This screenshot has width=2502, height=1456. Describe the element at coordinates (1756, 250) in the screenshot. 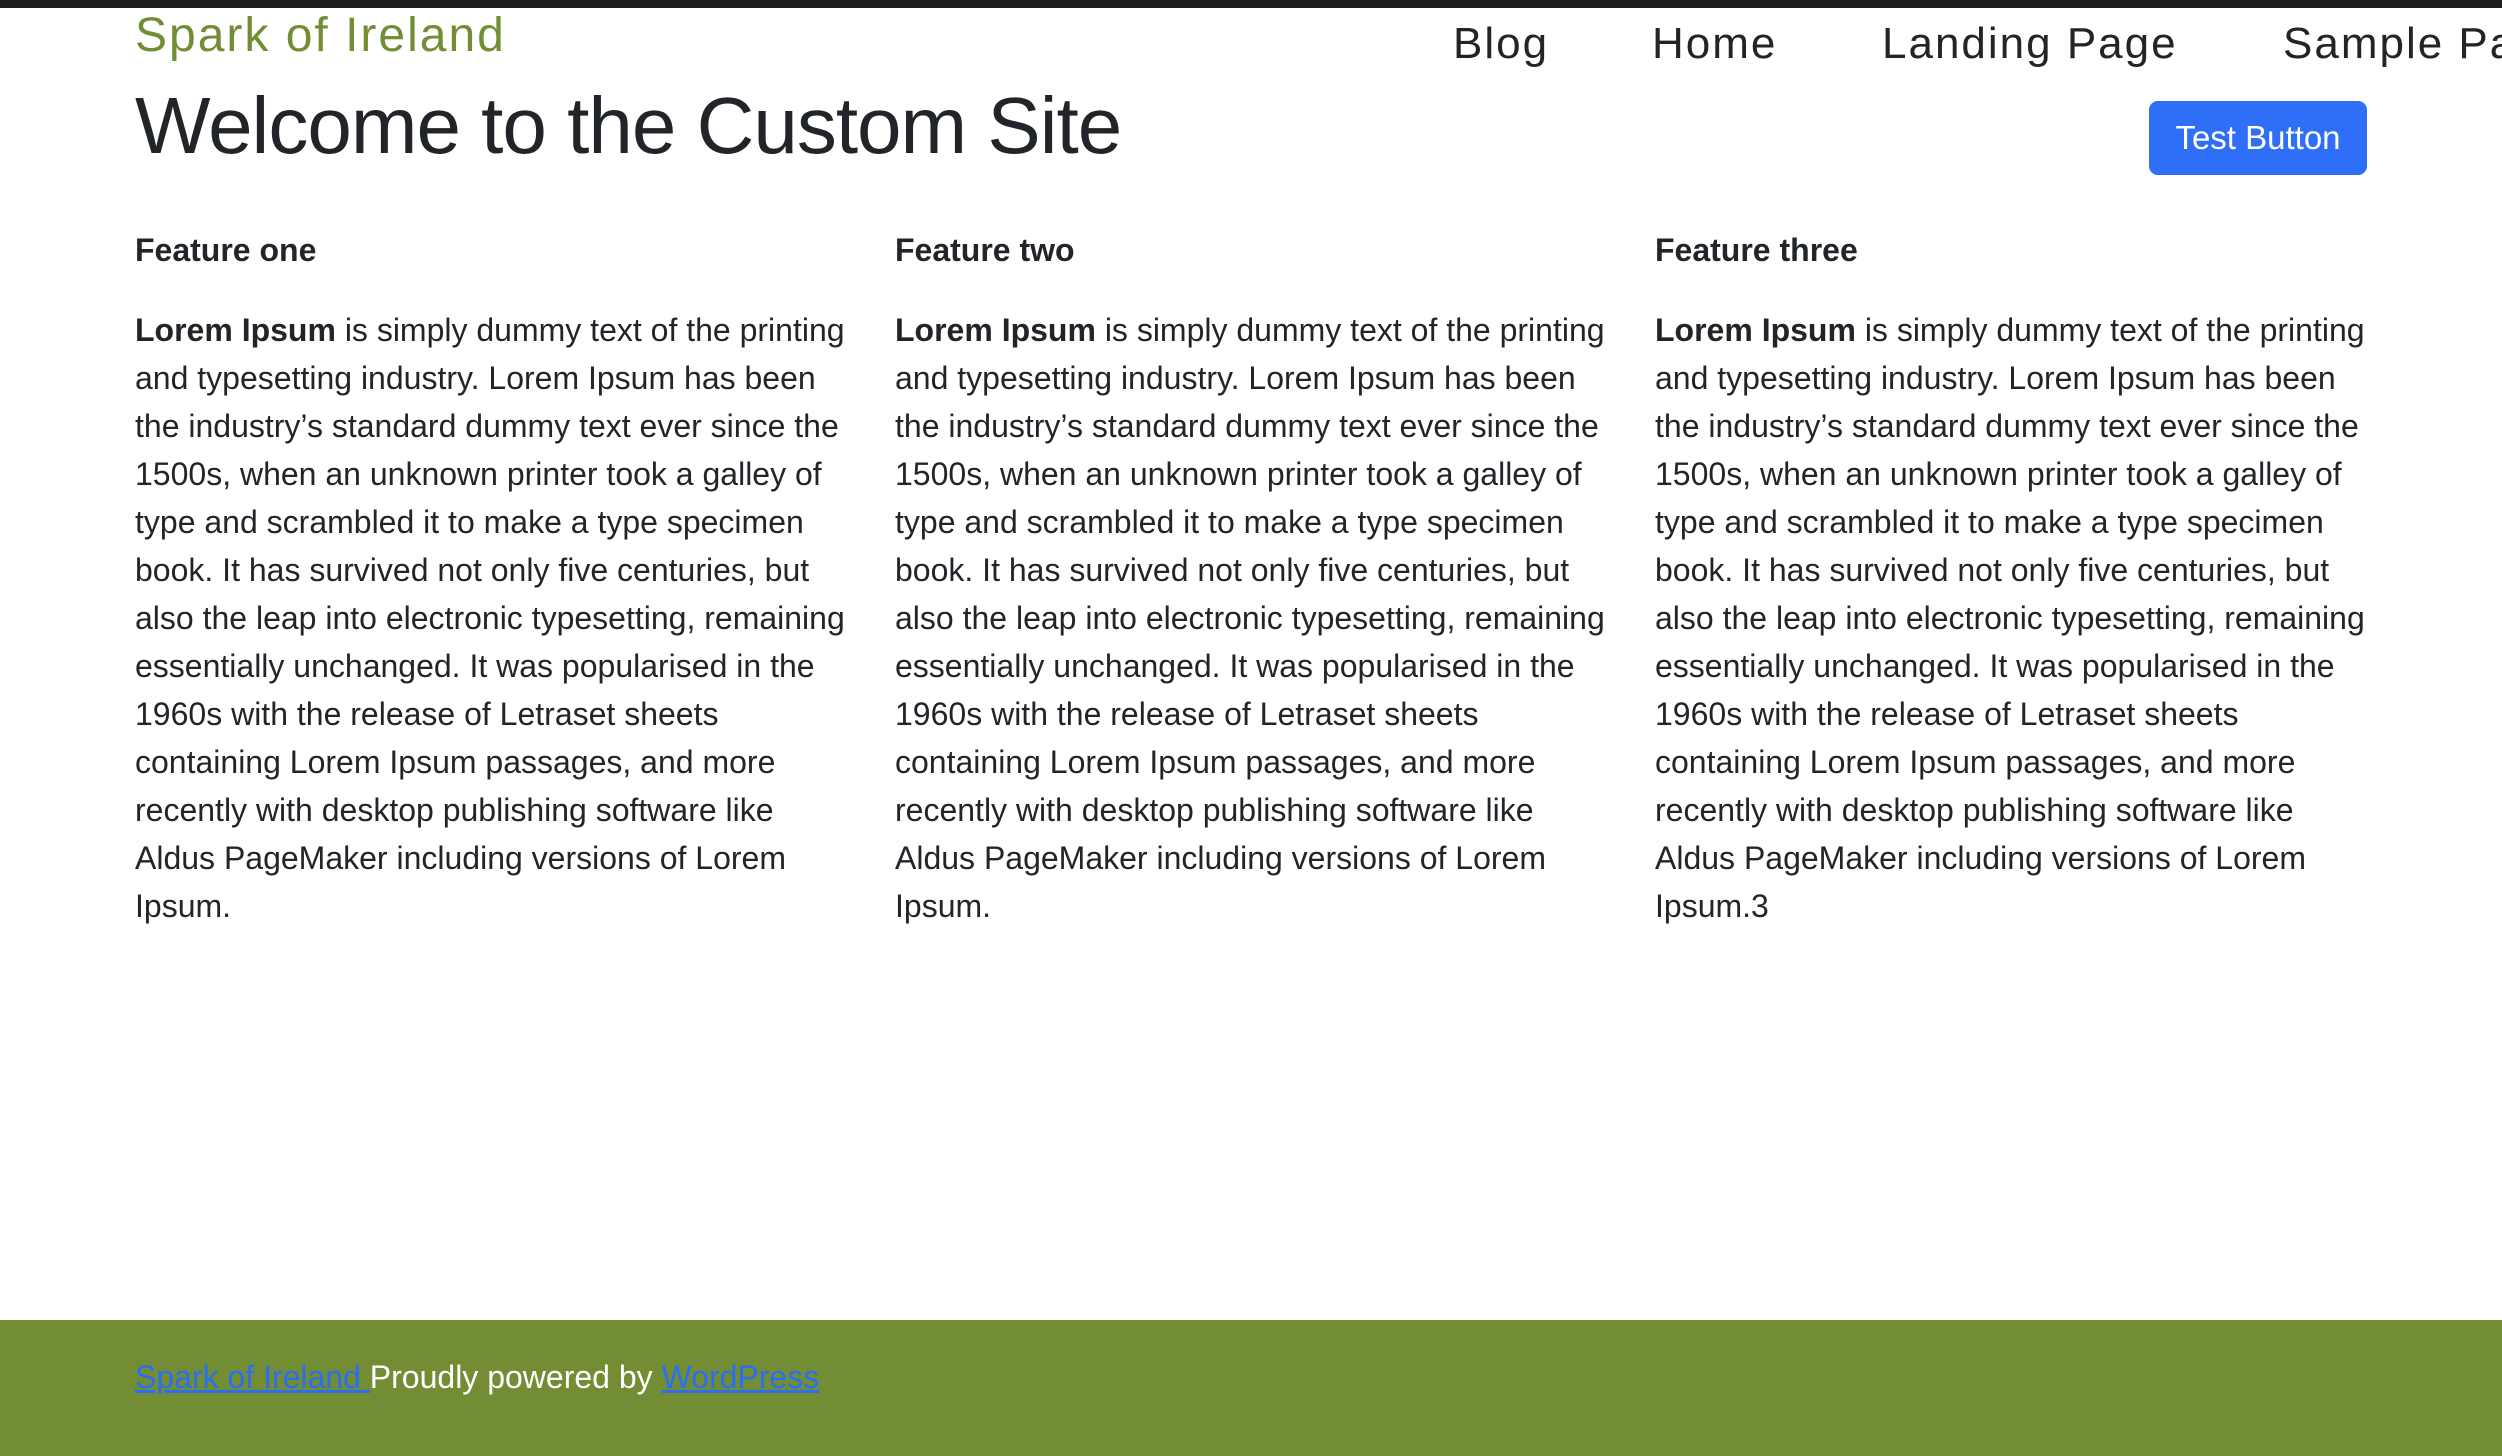

I see `feature-title: Feature three` at that location.